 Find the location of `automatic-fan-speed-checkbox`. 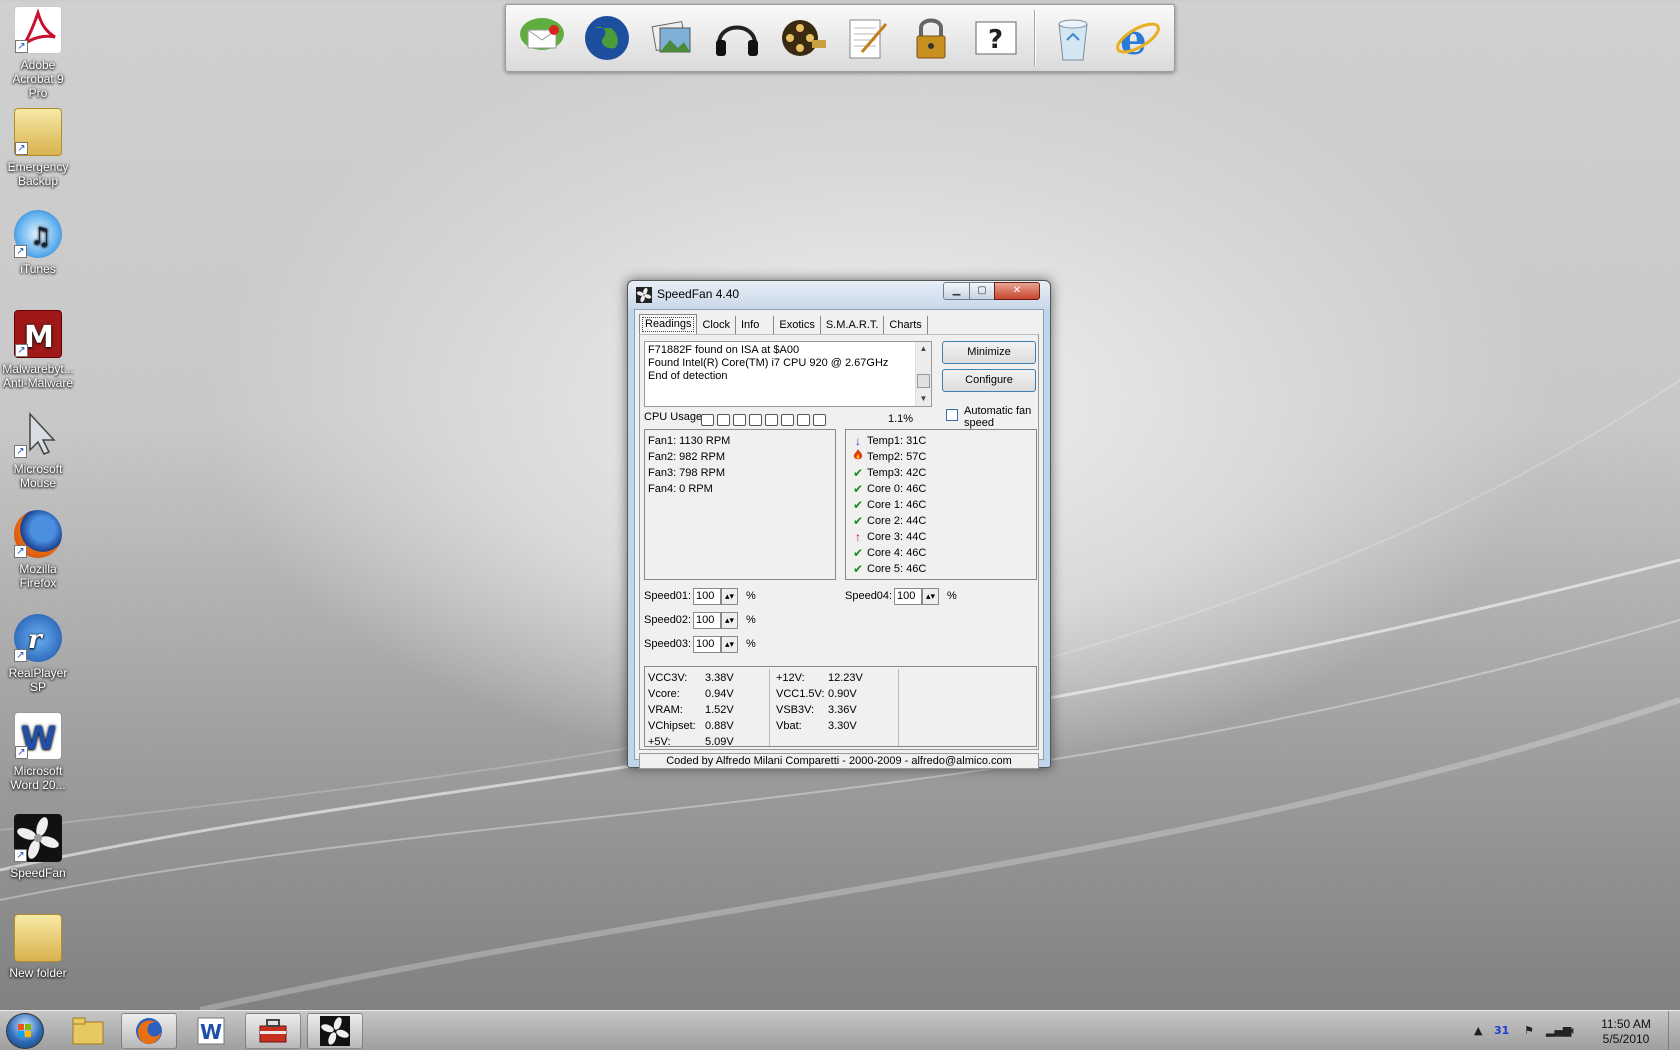

automatic-fan-speed-checkbox is located at coordinates (952, 415).